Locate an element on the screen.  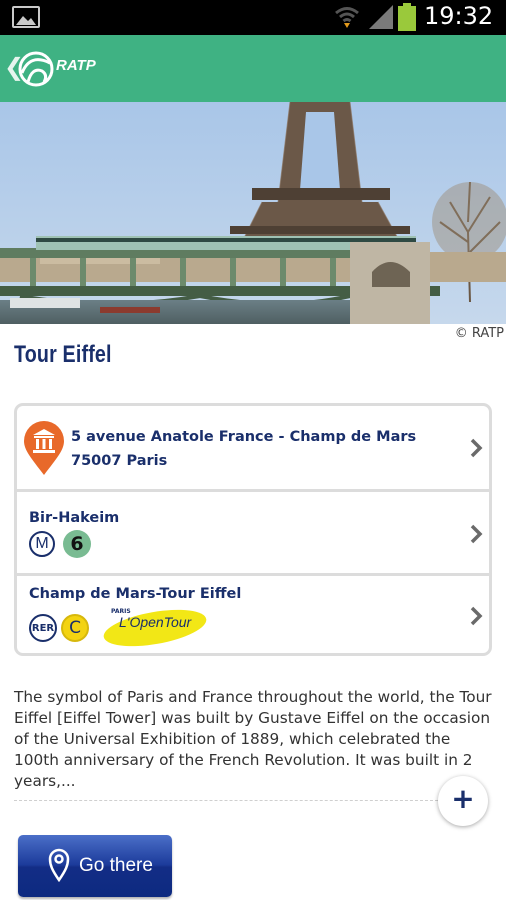
rer-icon: RER is located at coordinates (43, 628).